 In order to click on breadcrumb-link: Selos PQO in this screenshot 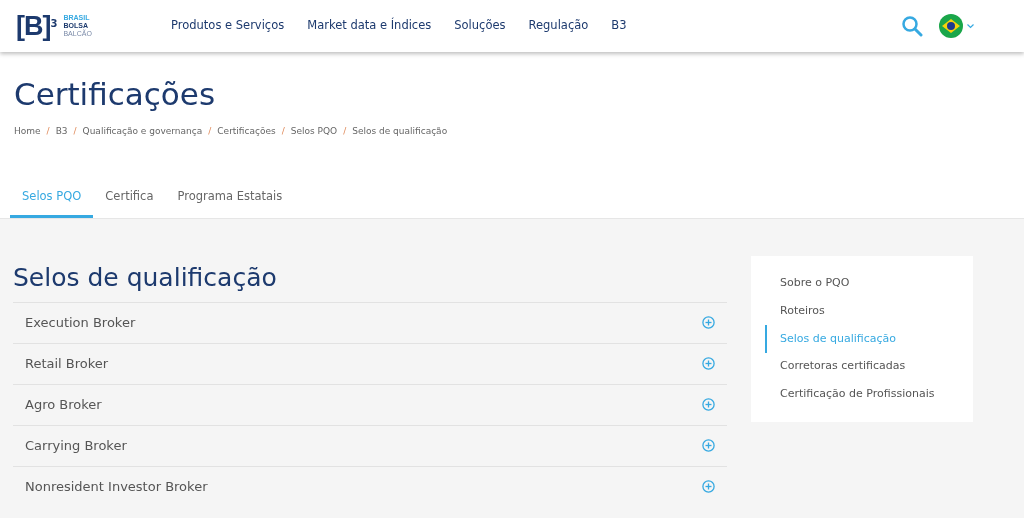, I will do `click(314, 132)`.